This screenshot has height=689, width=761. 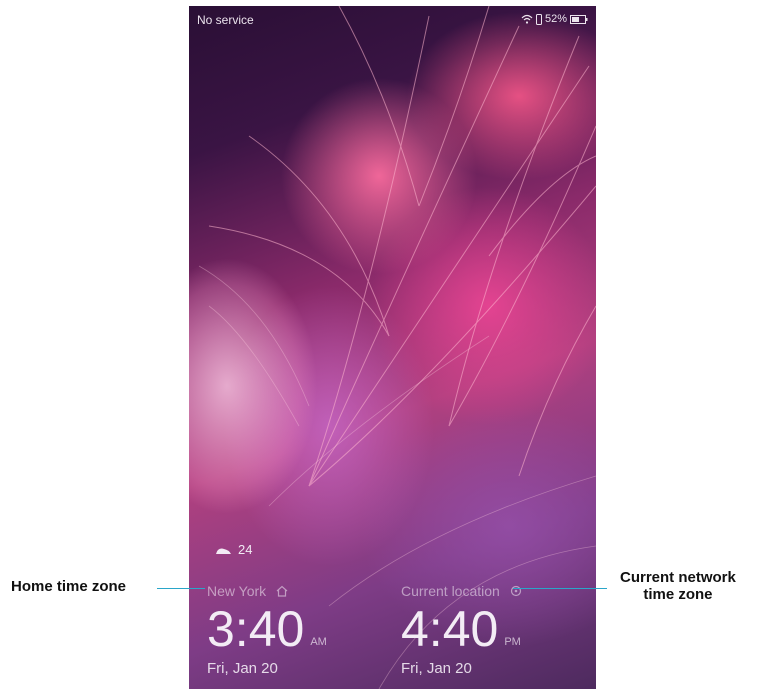 I want to click on home-callout-line, so click(x=181, y=588).